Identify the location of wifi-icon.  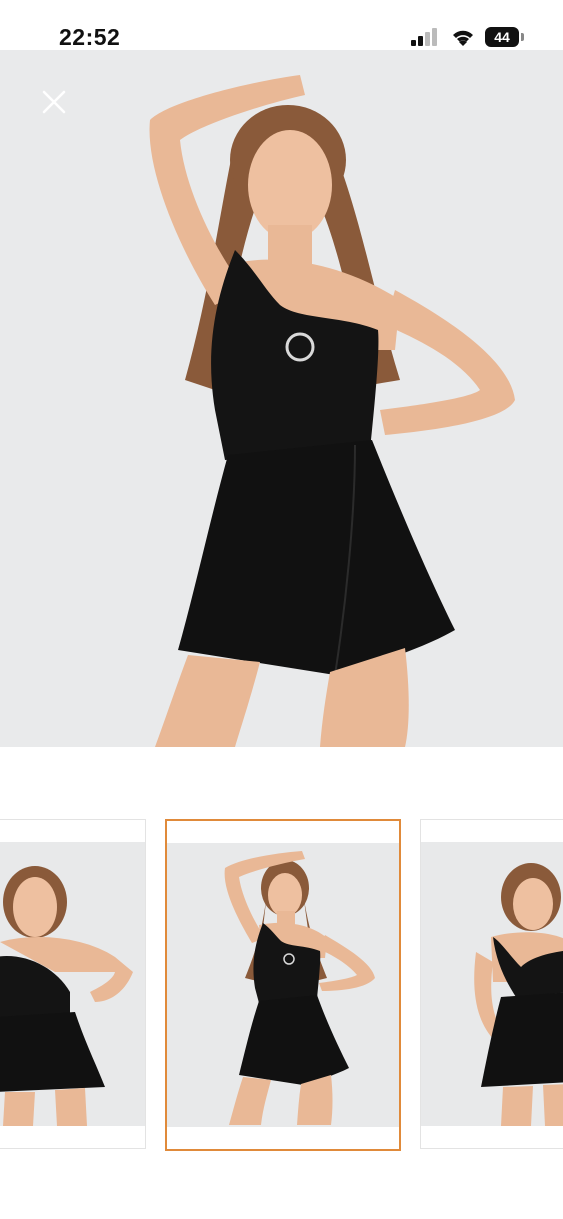
(463, 38).